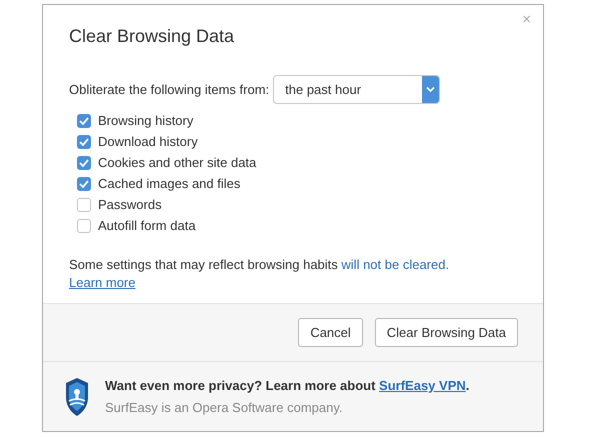  Describe the element at coordinates (356, 89) in the screenshot. I see `time-range-select: the past hour` at that location.